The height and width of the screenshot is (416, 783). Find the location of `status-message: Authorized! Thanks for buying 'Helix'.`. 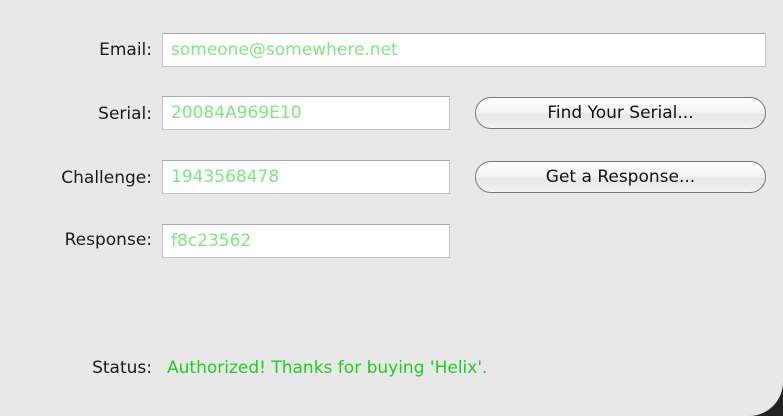

status-message: Authorized! Thanks for buying 'Helix'. is located at coordinates (327, 368).